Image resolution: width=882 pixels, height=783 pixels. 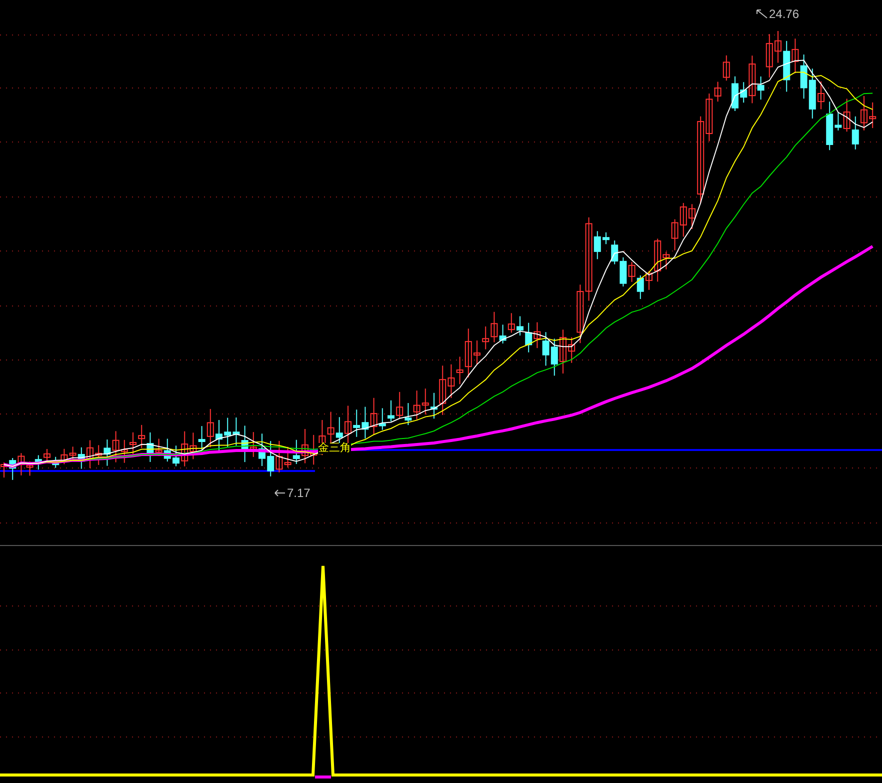 What do you see at coordinates (280, 493) in the screenshot?
I see `left-arrow-icon` at bounding box center [280, 493].